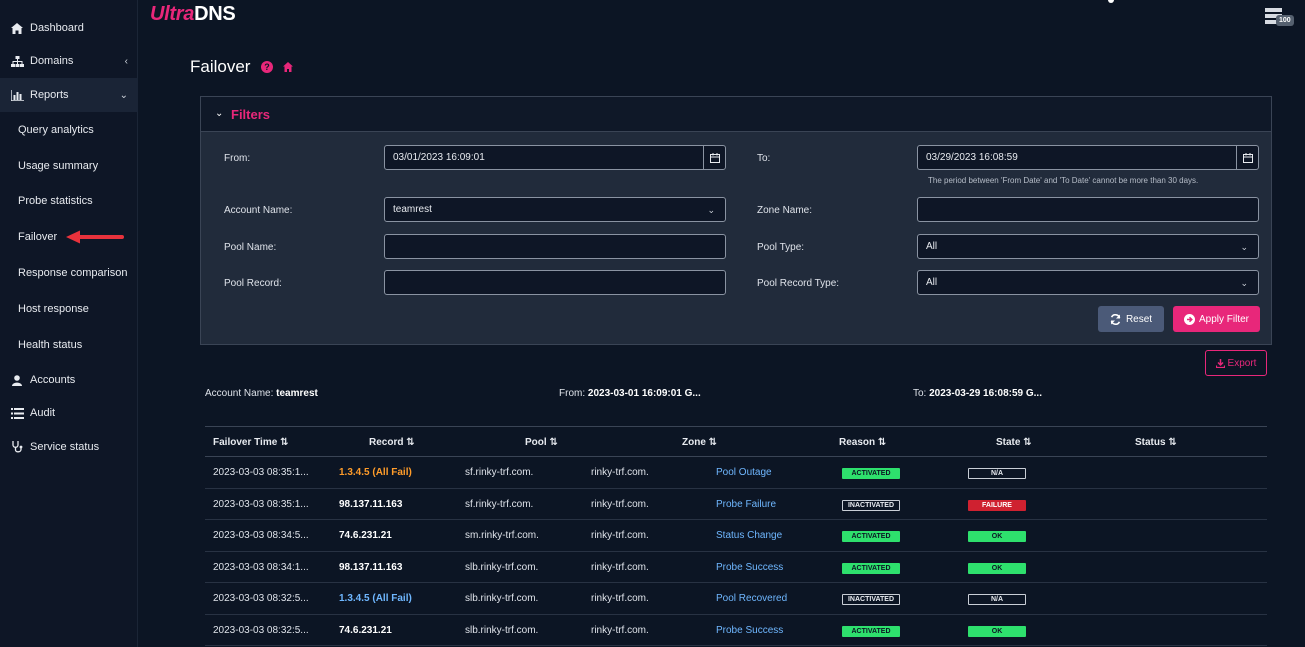 This screenshot has width=1305, height=647. Describe the element at coordinates (56, 130) in the screenshot. I see `sidebar-subitem-query-analytics: Query analytics` at that location.